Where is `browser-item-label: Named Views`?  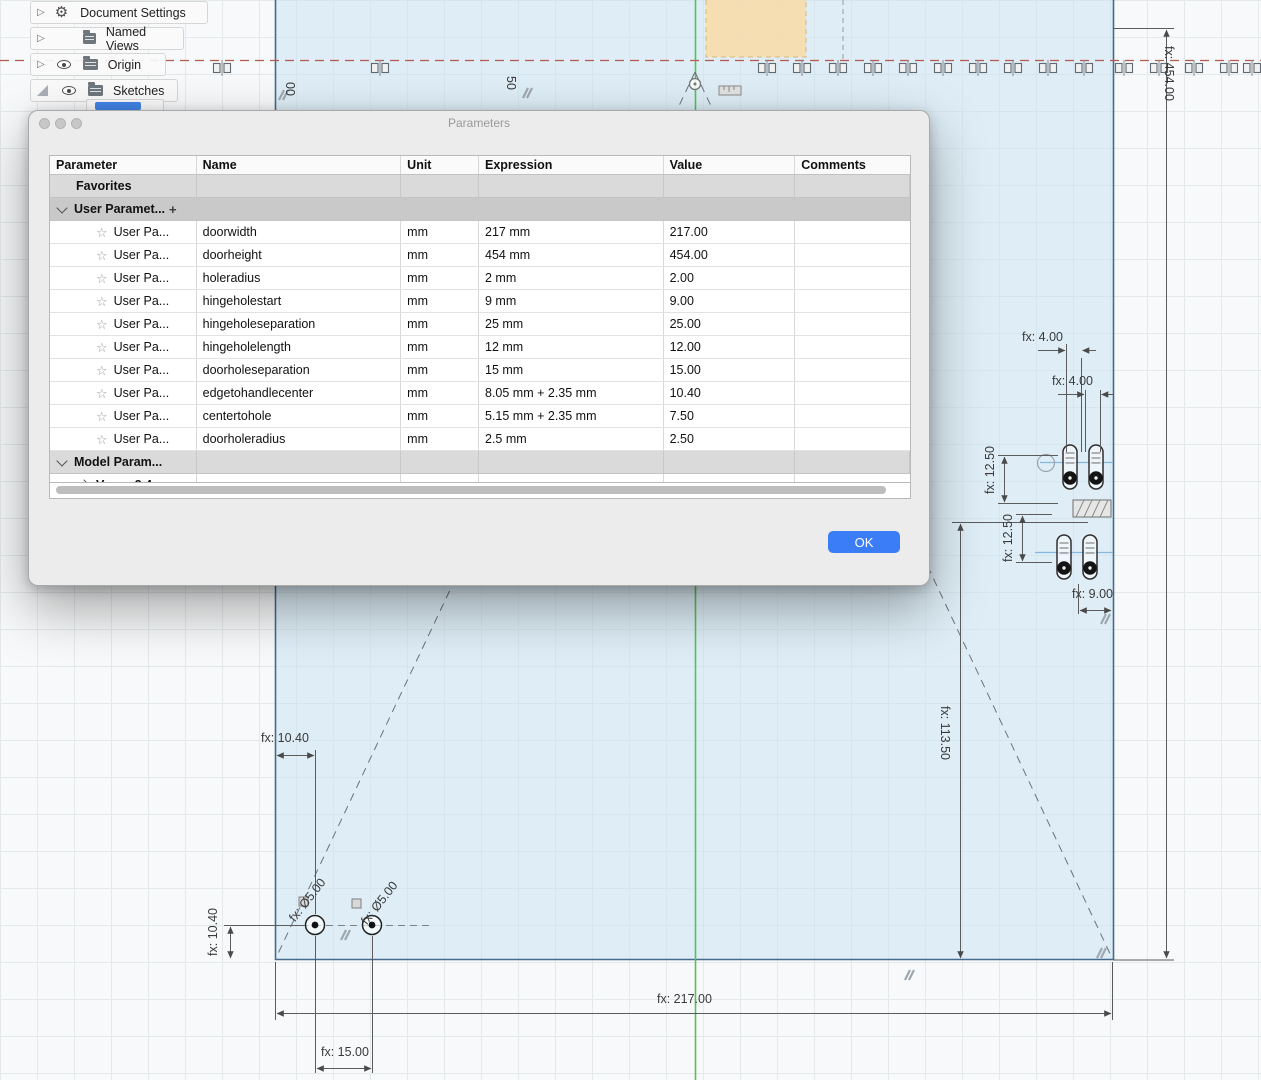 browser-item-label: Named Views is located at coordinates (126, 38).